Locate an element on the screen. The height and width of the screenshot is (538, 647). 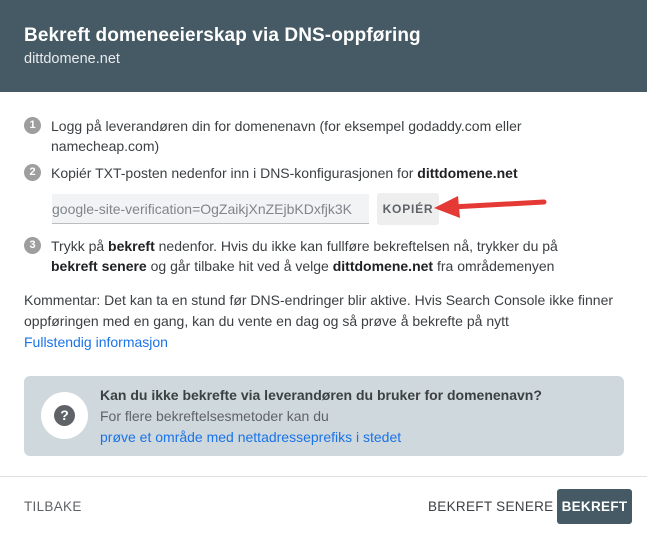
alternative-text: For flere bekreftelsesmetoder kan du is located at coordinates (214, 416).